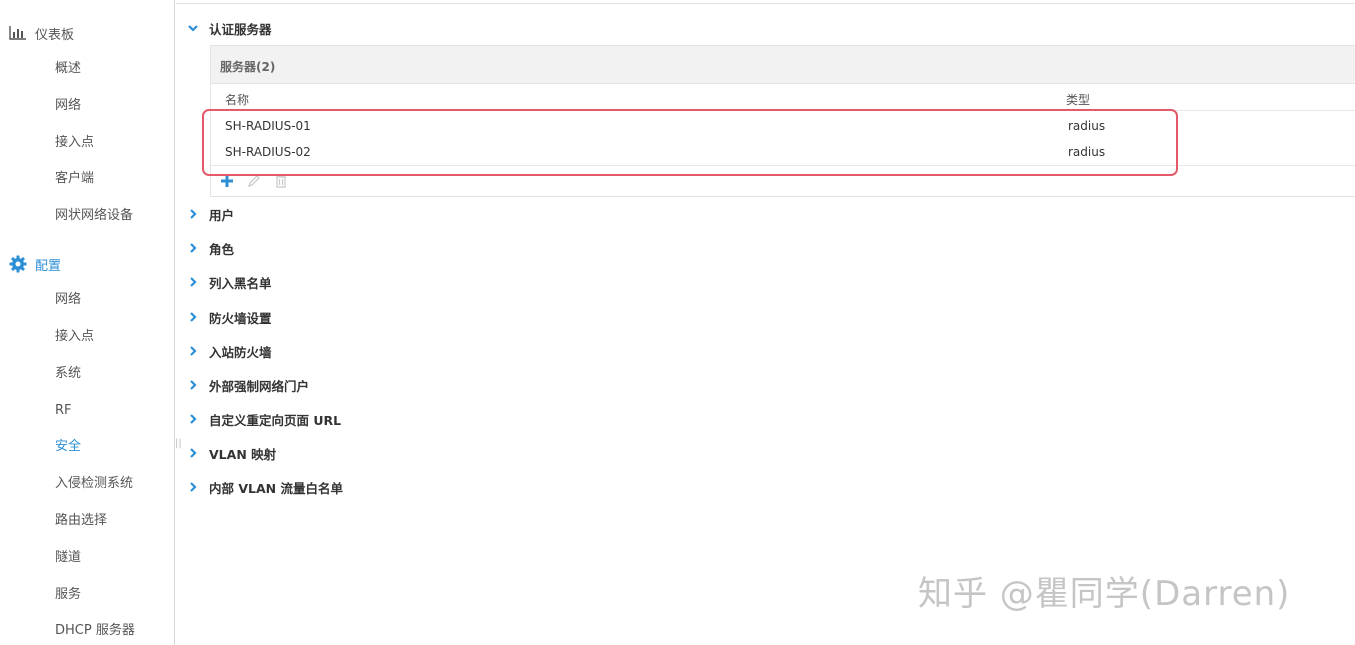  I want to click on accordion-vlan-mapping: VLAN 映射, so click(231, 453).